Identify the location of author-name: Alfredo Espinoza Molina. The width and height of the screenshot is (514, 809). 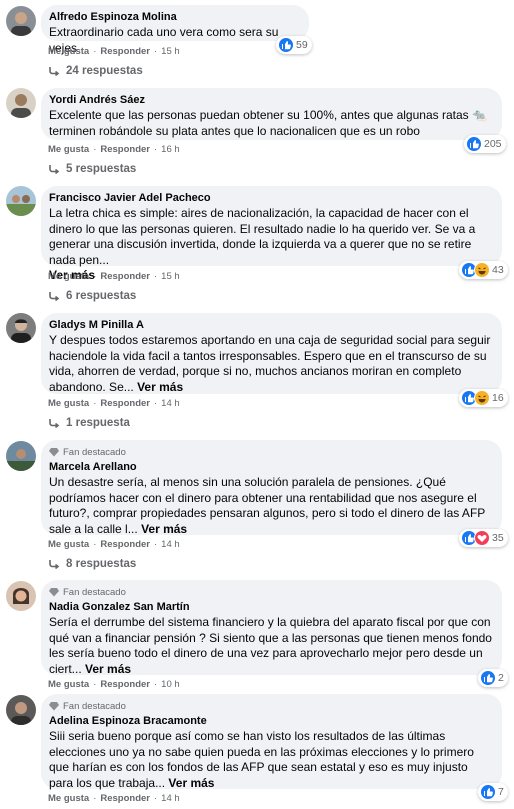
(174, 17).